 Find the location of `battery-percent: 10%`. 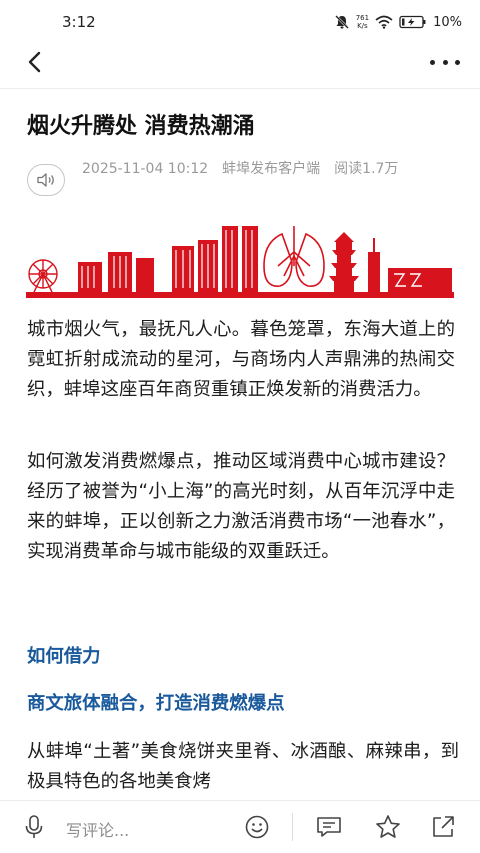

battery-percent: 10% is located at coordinates (447, 22).